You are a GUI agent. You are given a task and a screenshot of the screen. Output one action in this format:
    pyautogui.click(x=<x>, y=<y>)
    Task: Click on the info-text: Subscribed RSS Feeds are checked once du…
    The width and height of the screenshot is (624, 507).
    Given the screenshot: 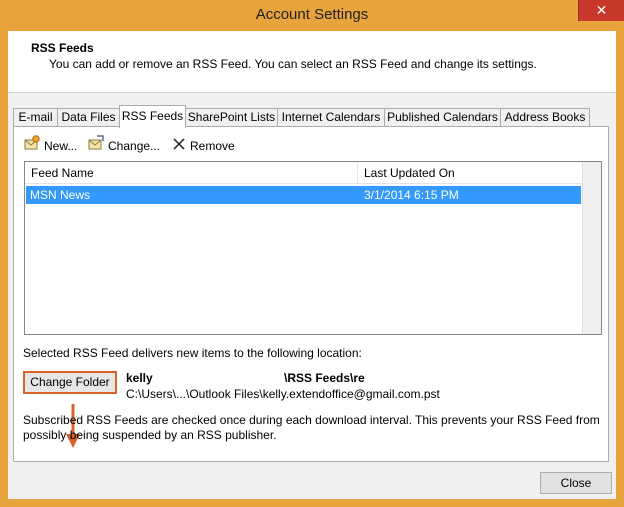 What is the action you would take?
    pyautogui.click(x=311, y=427)
    